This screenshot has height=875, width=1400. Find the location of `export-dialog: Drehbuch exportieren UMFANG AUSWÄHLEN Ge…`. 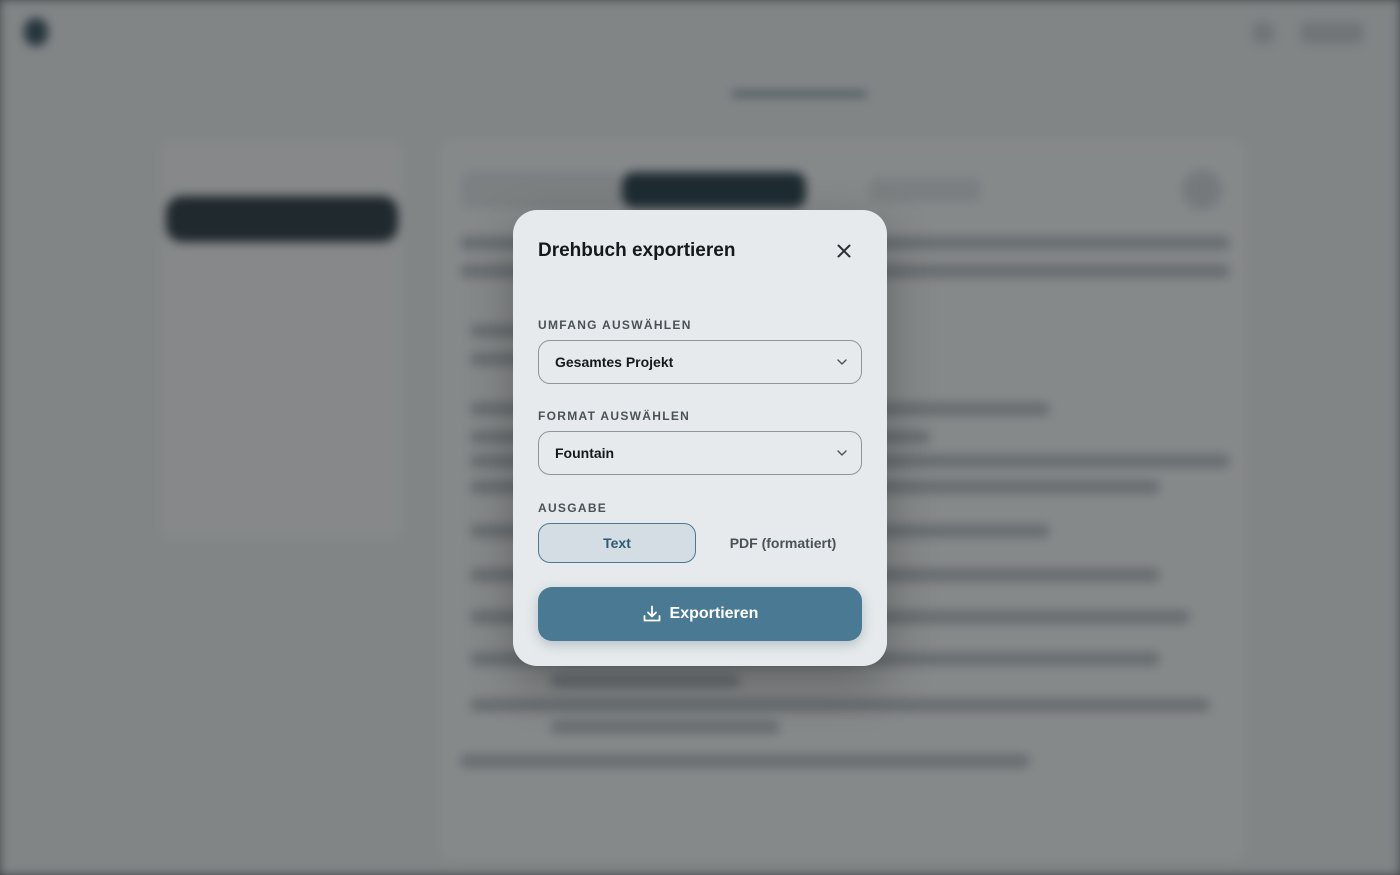

export-dialog: Drehbuch exportieren UMFANG AUSWÄHLEN Ge… is located at coordinates (700, 438).